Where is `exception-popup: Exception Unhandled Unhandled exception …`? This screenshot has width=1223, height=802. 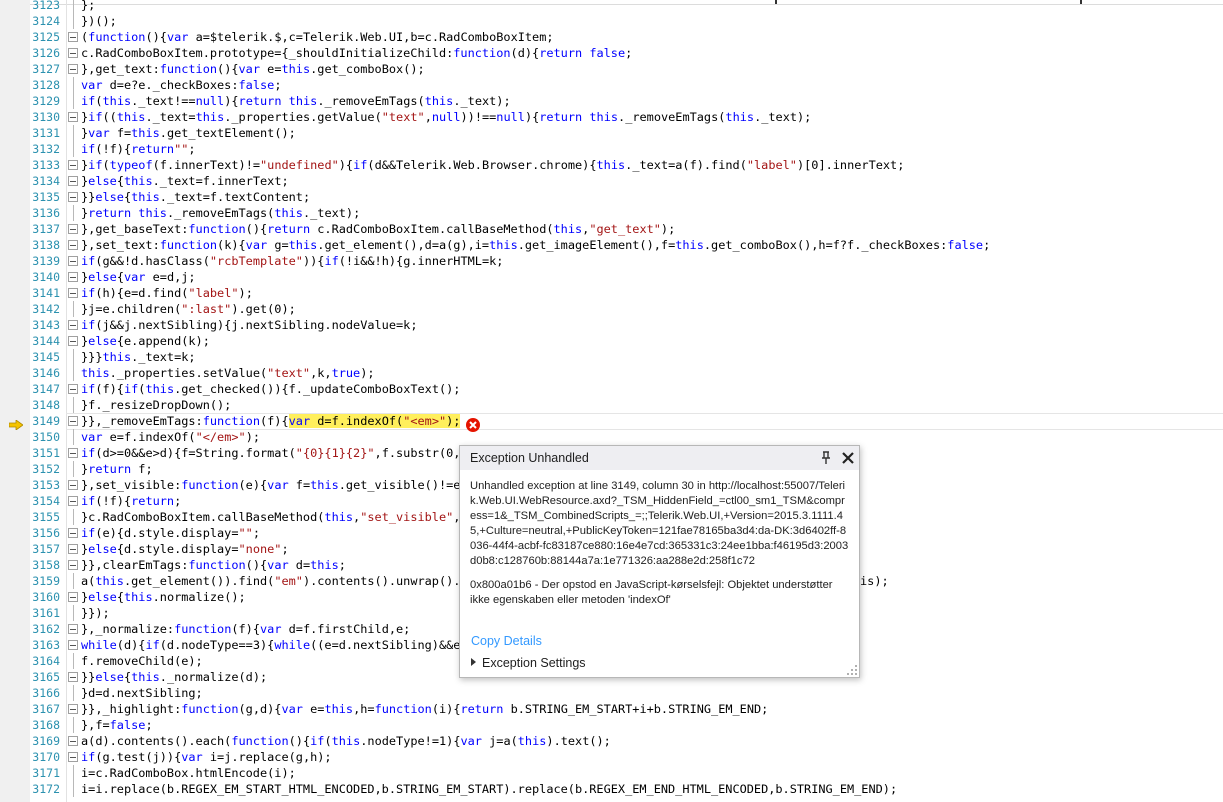
exception-popup: Exception Unhandled Unhandled exception … is located at coordinates (659, 561).